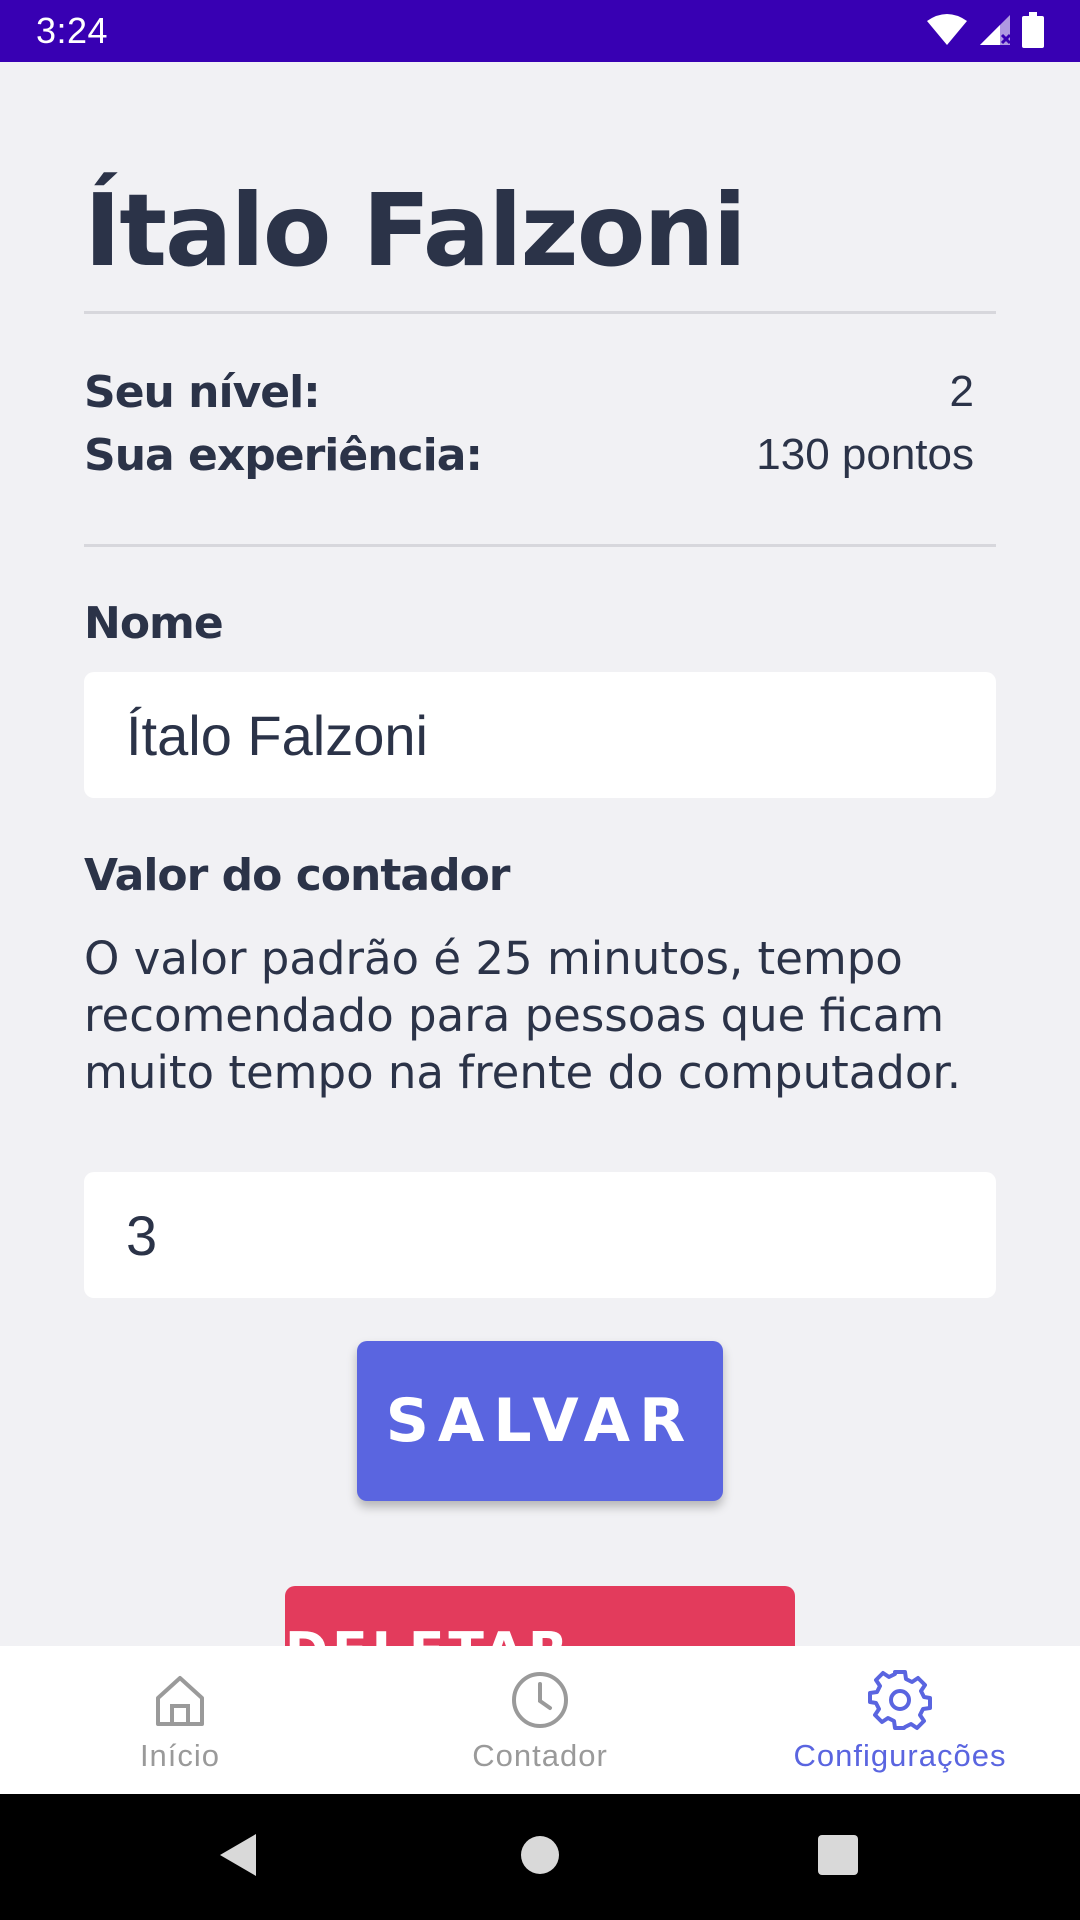 This screenshot has height=1920, width=1080. I want to click on home-button-icon, so click(540, 1855).